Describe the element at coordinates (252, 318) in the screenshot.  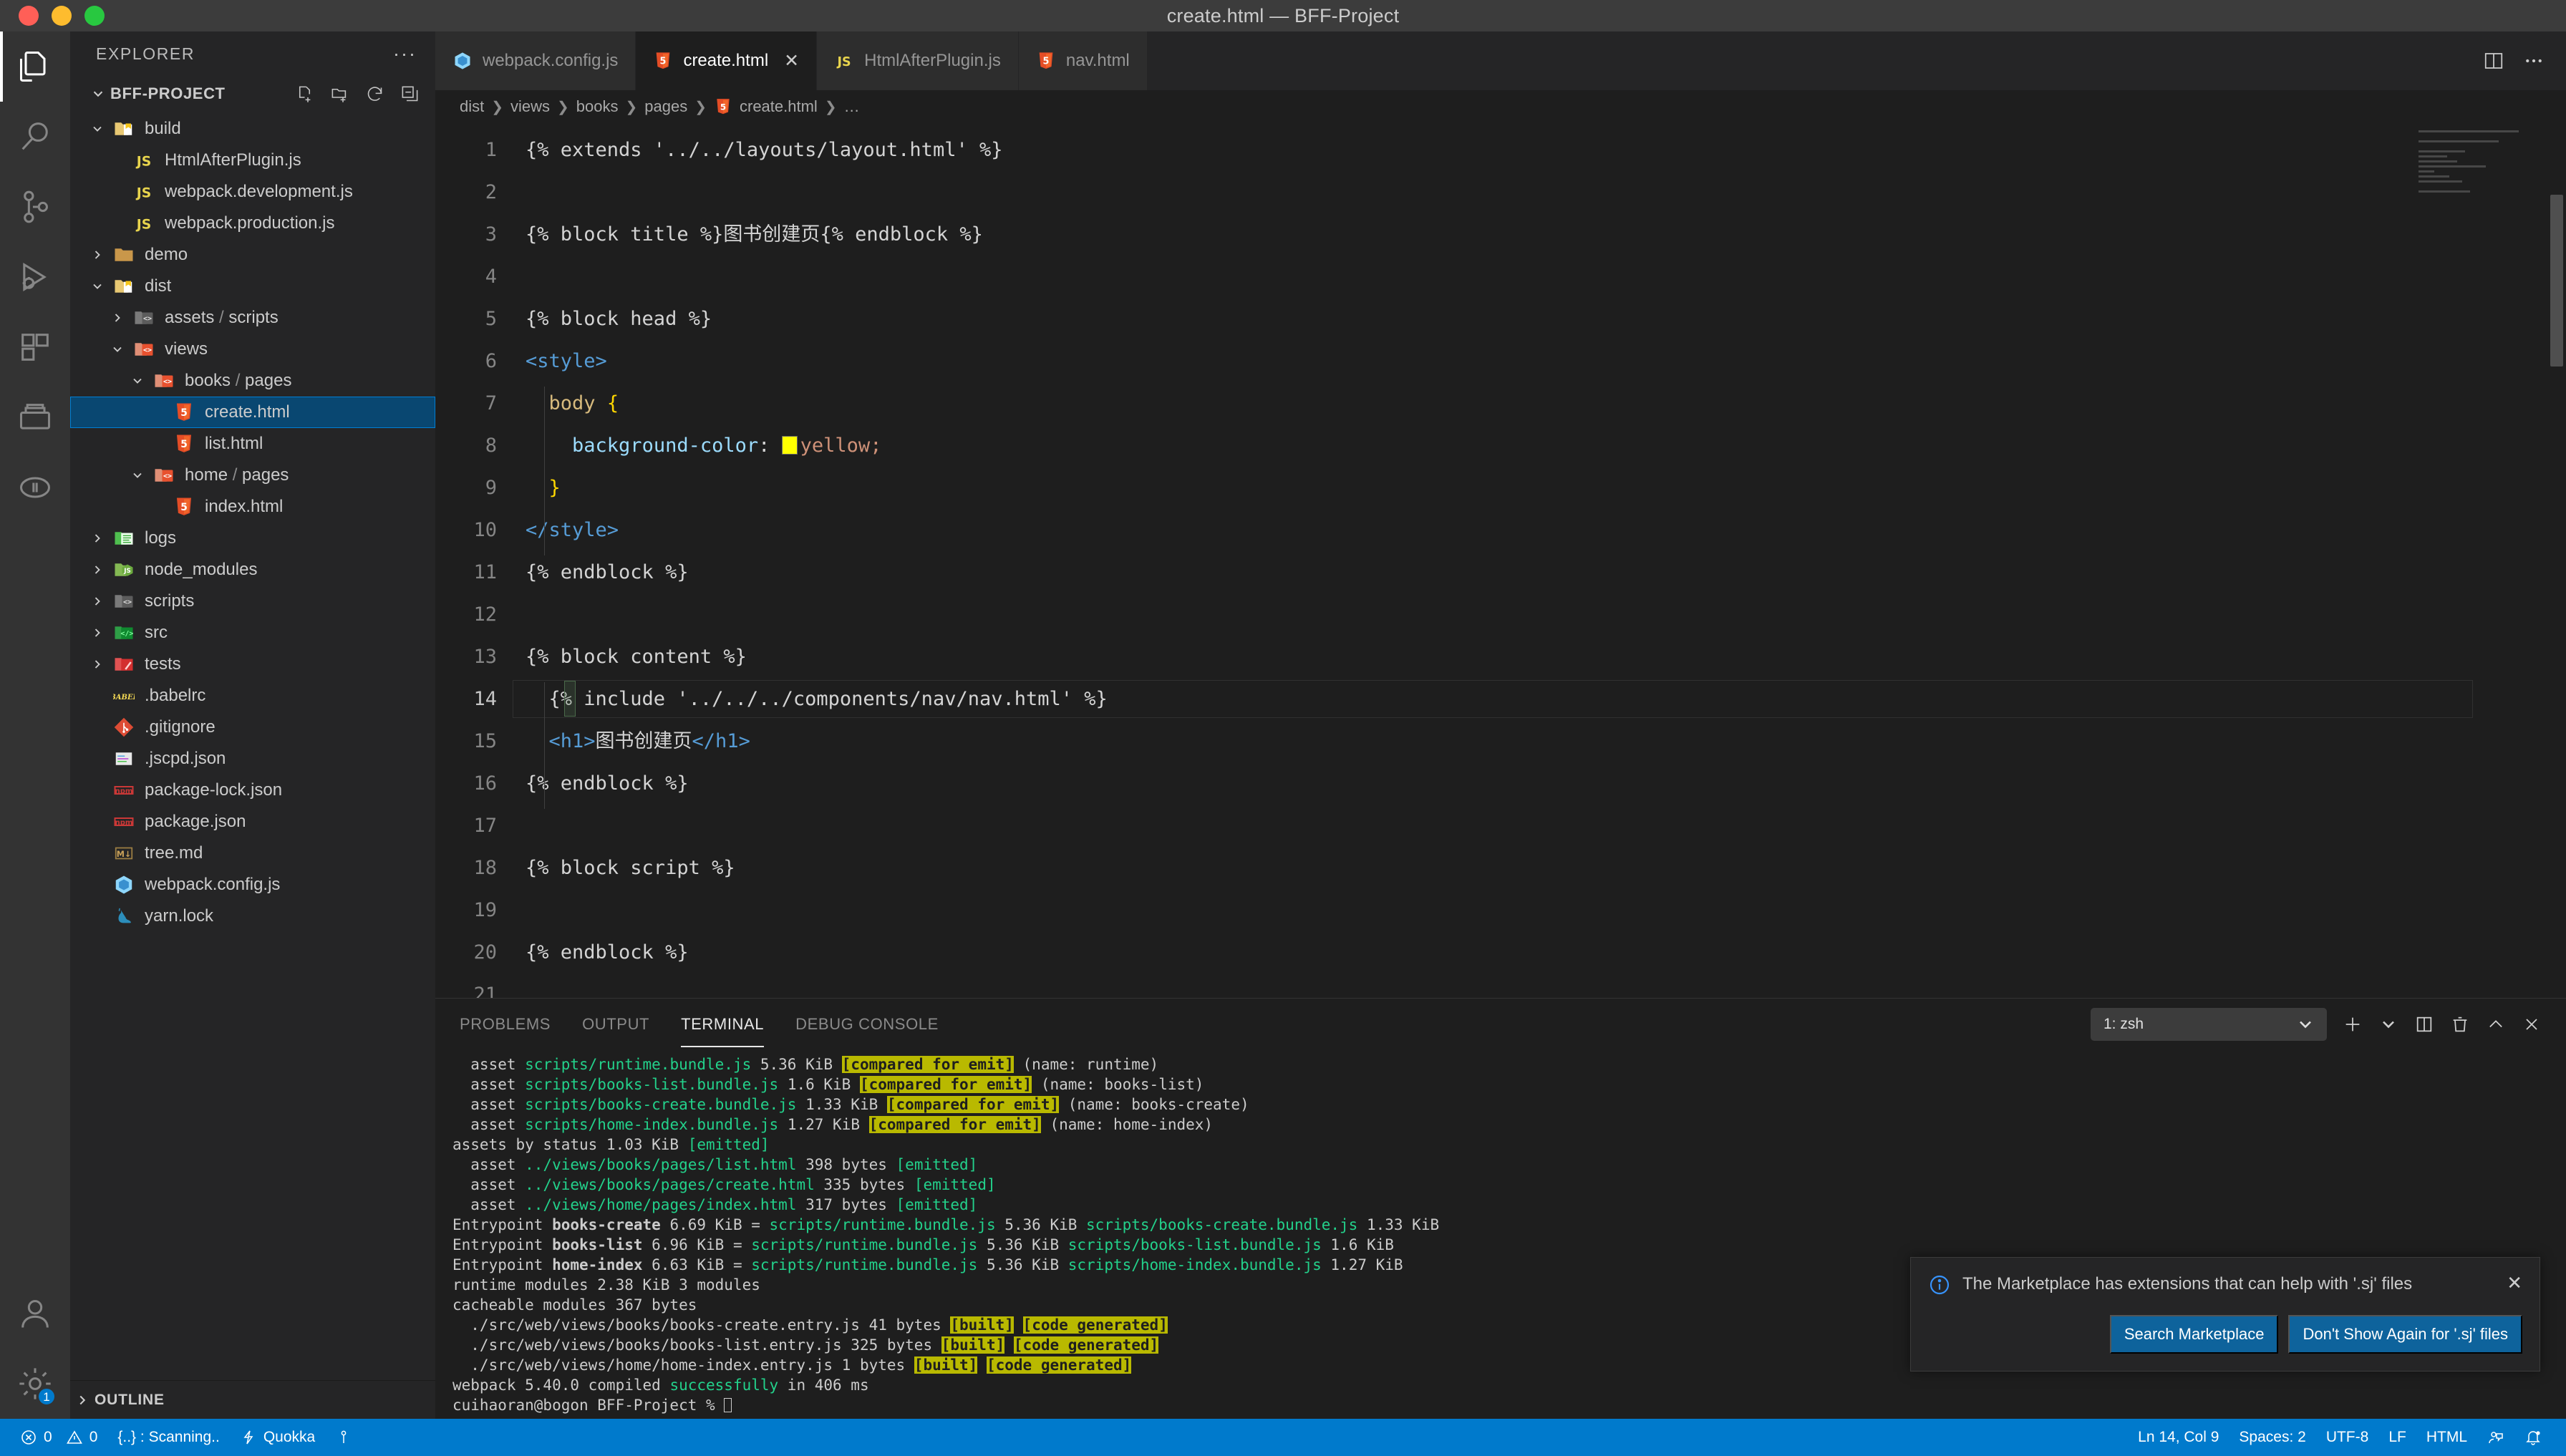
I see `tree-folder-assets-scripts: <> assets / scripts` at that location.